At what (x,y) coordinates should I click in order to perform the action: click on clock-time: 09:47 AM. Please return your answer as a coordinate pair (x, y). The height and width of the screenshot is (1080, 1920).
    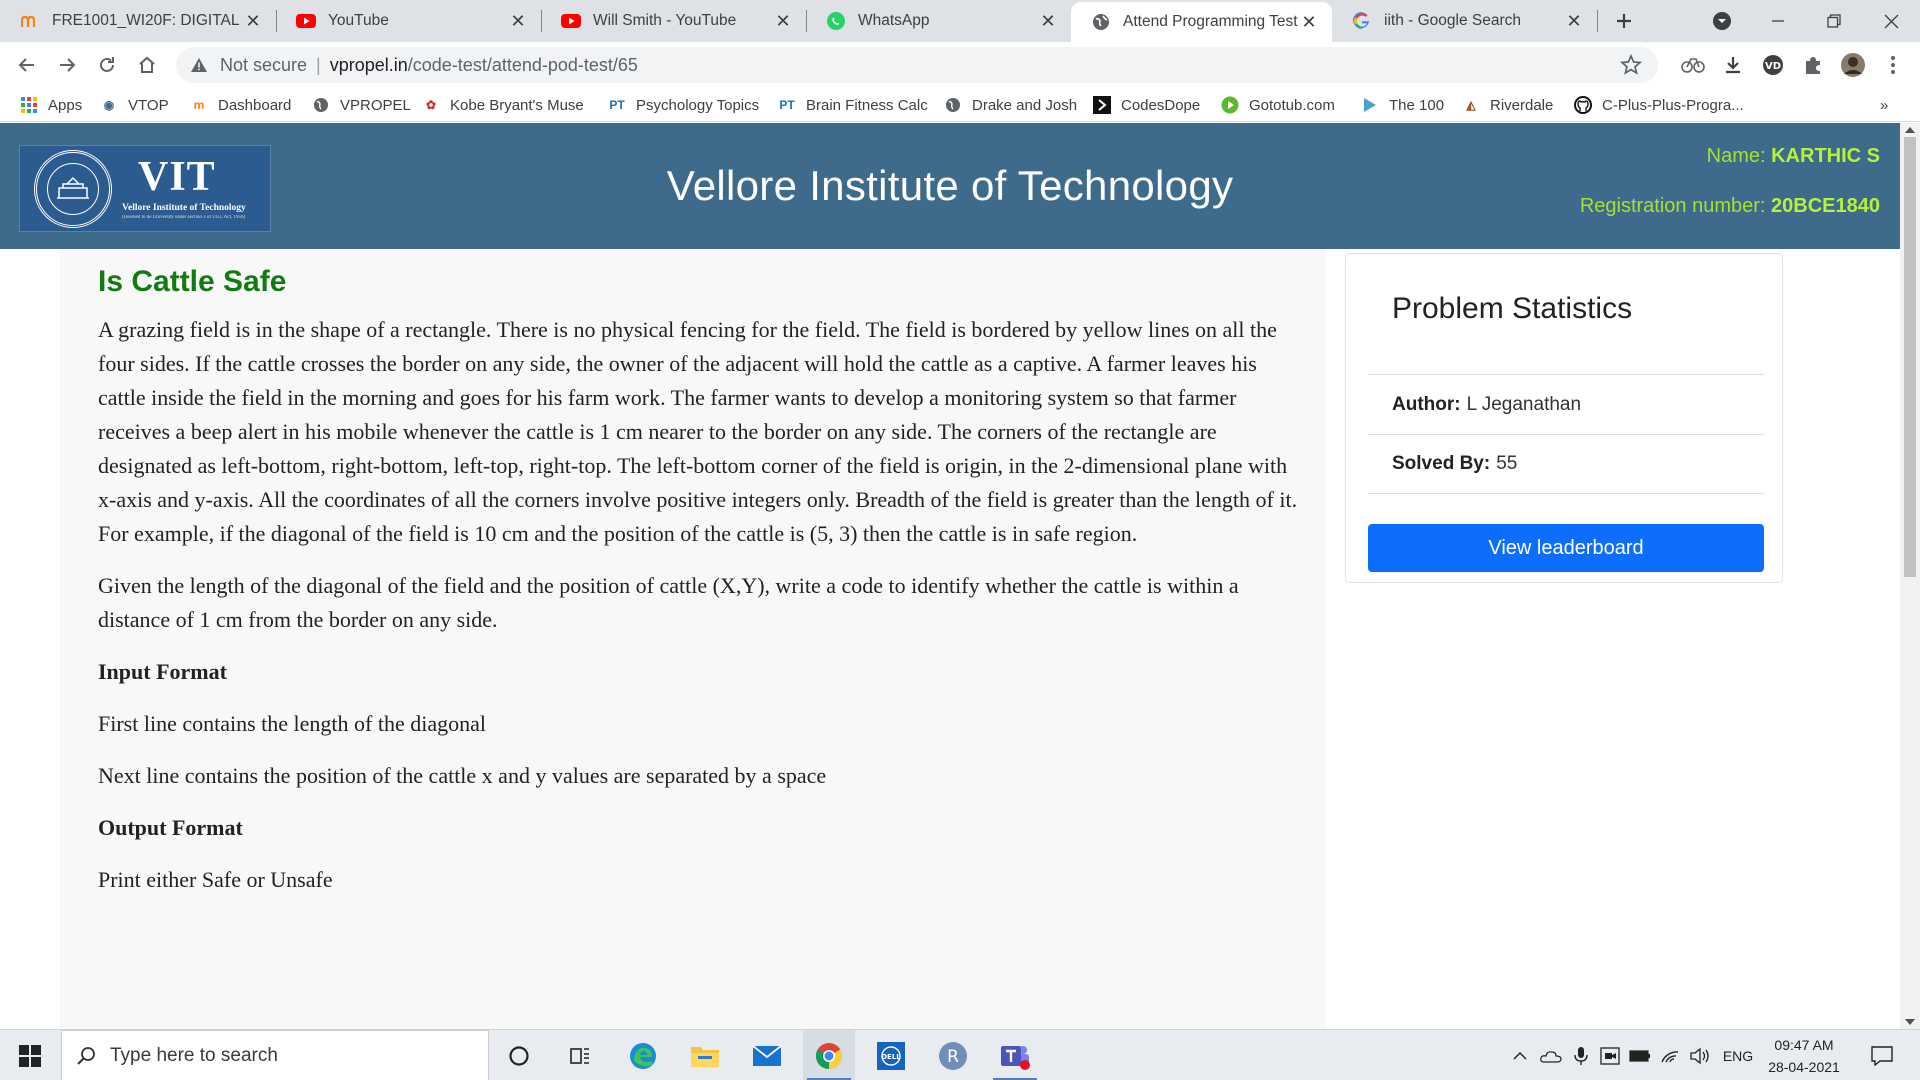
    Looking at the image, I should click on (1804, 1044).